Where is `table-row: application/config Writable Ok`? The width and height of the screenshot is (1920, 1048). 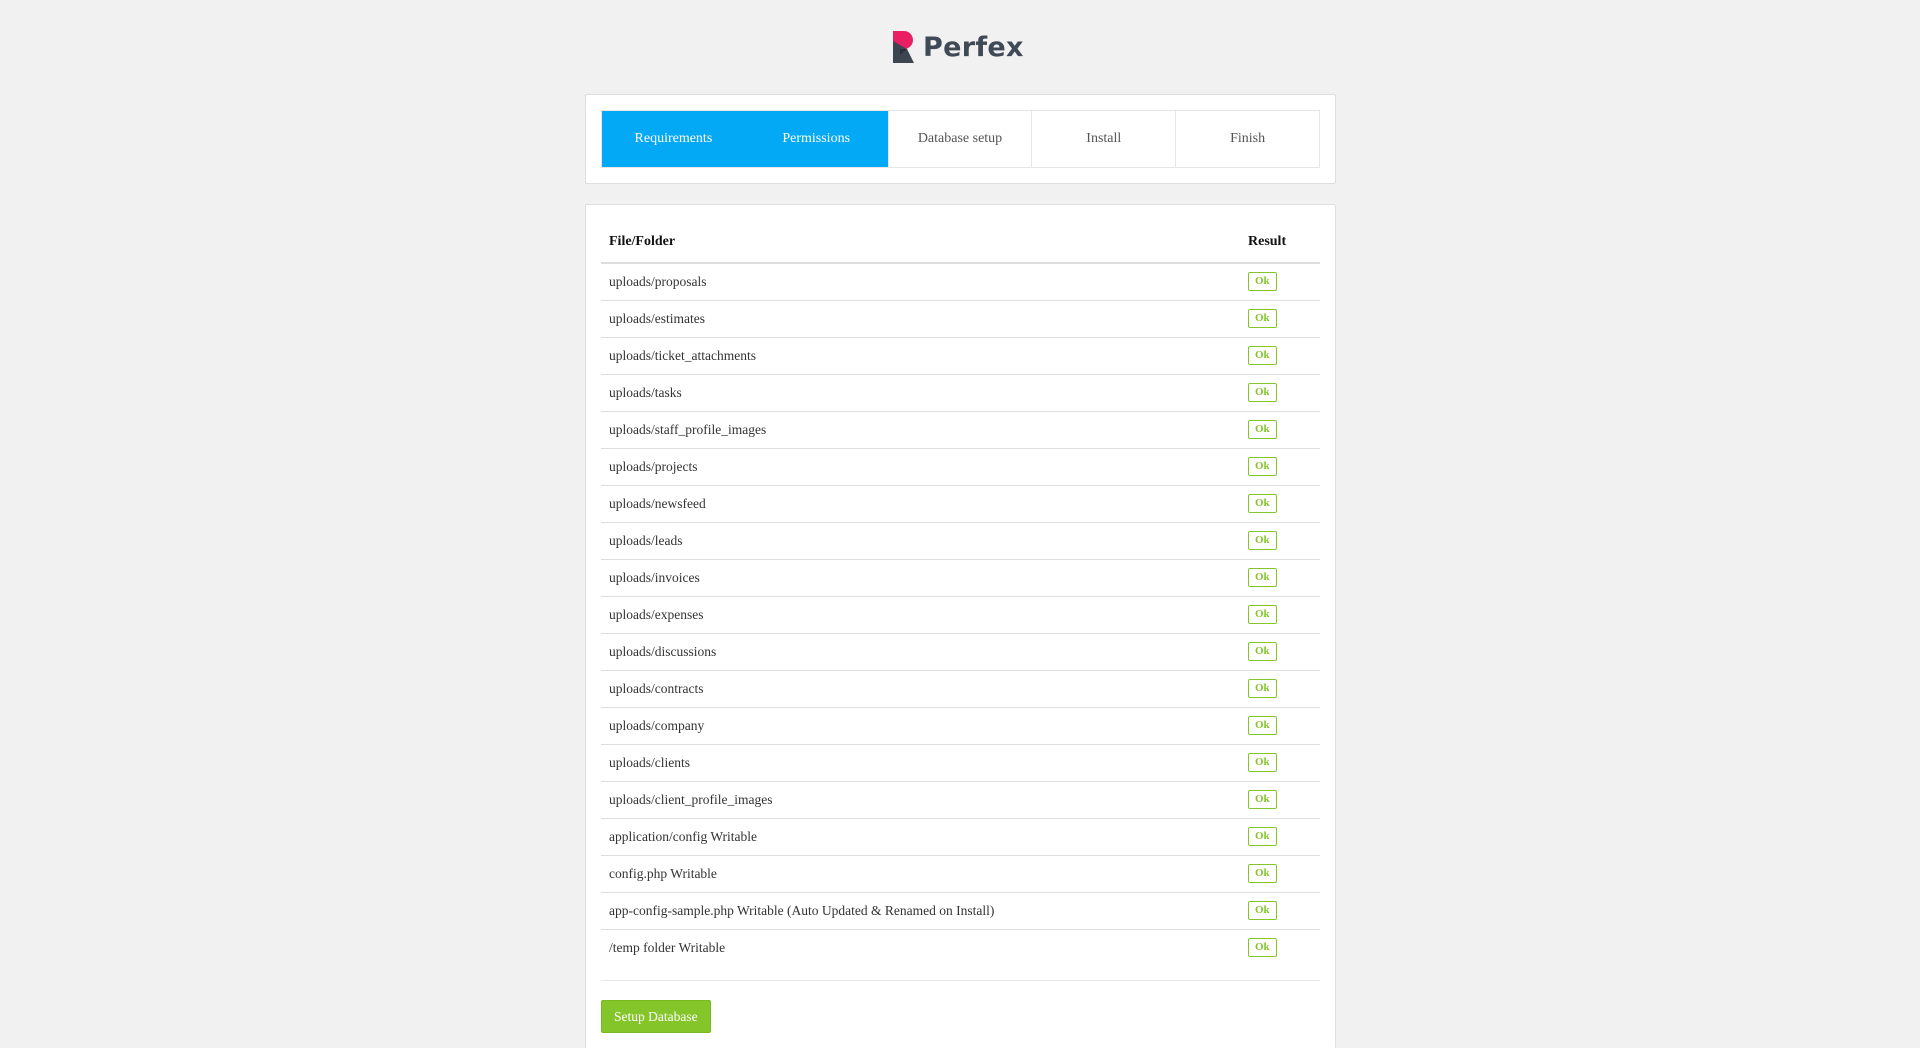 table-row: application/config Writable Ok is located at coordinates (960, 837).